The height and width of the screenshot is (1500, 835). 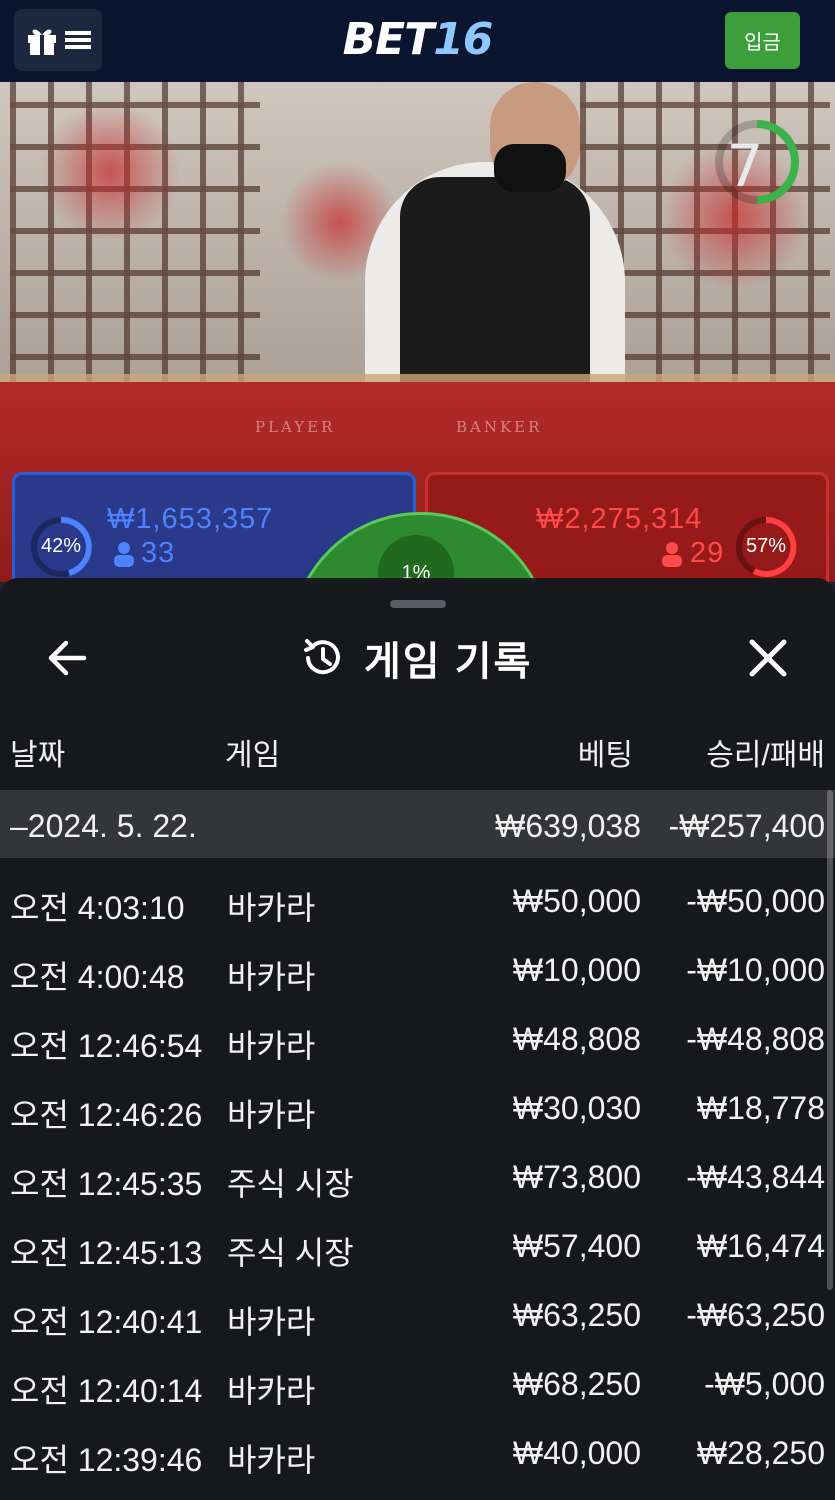 I want to click on row-winloss: -₩5,000, so click(x=764, y=1384).